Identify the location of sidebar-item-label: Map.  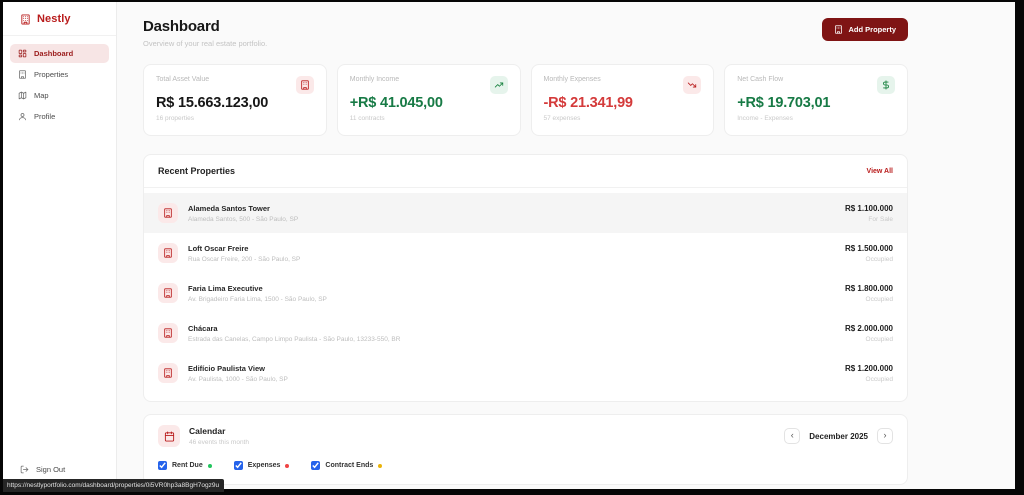
(41, 95).